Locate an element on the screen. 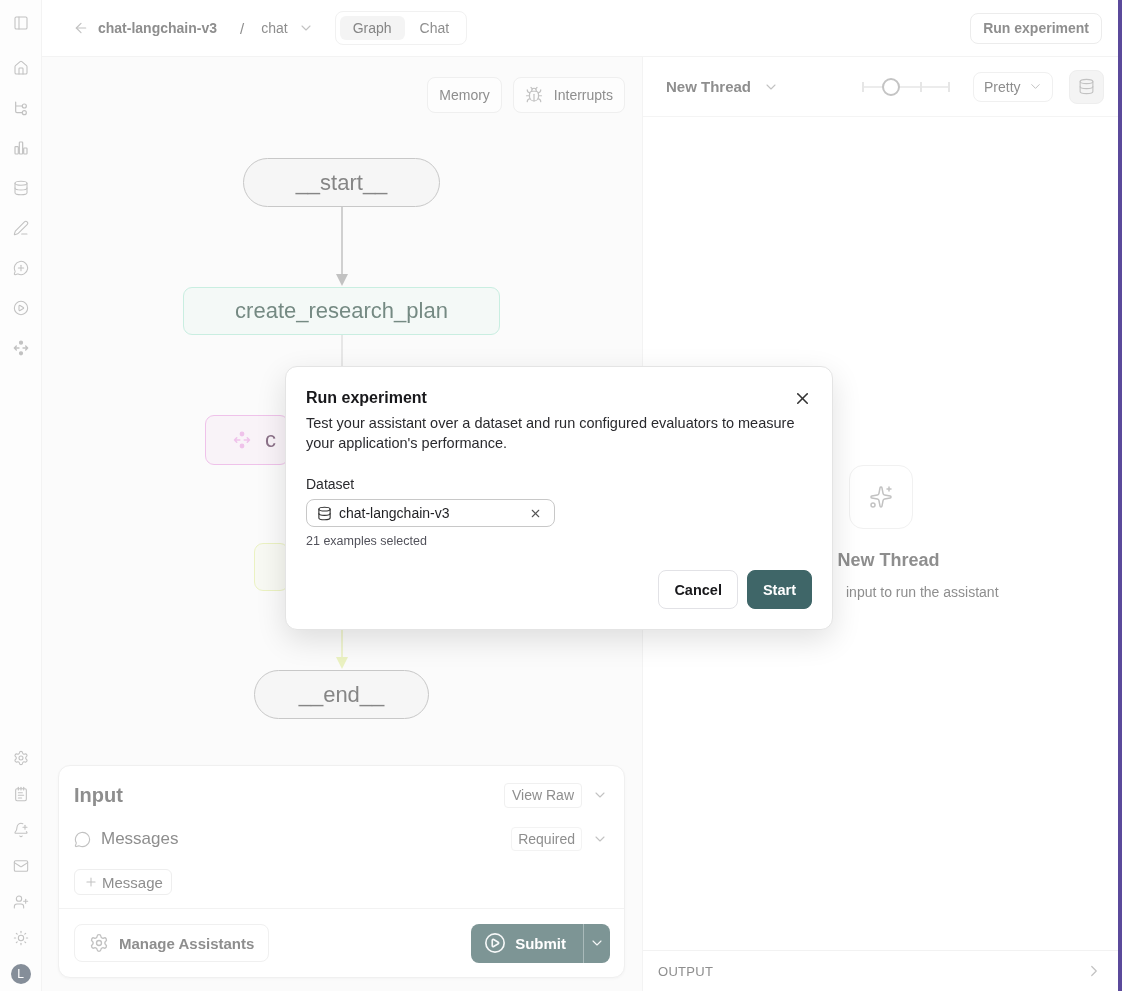  slider-thumb is located at coordinates (891, 86).